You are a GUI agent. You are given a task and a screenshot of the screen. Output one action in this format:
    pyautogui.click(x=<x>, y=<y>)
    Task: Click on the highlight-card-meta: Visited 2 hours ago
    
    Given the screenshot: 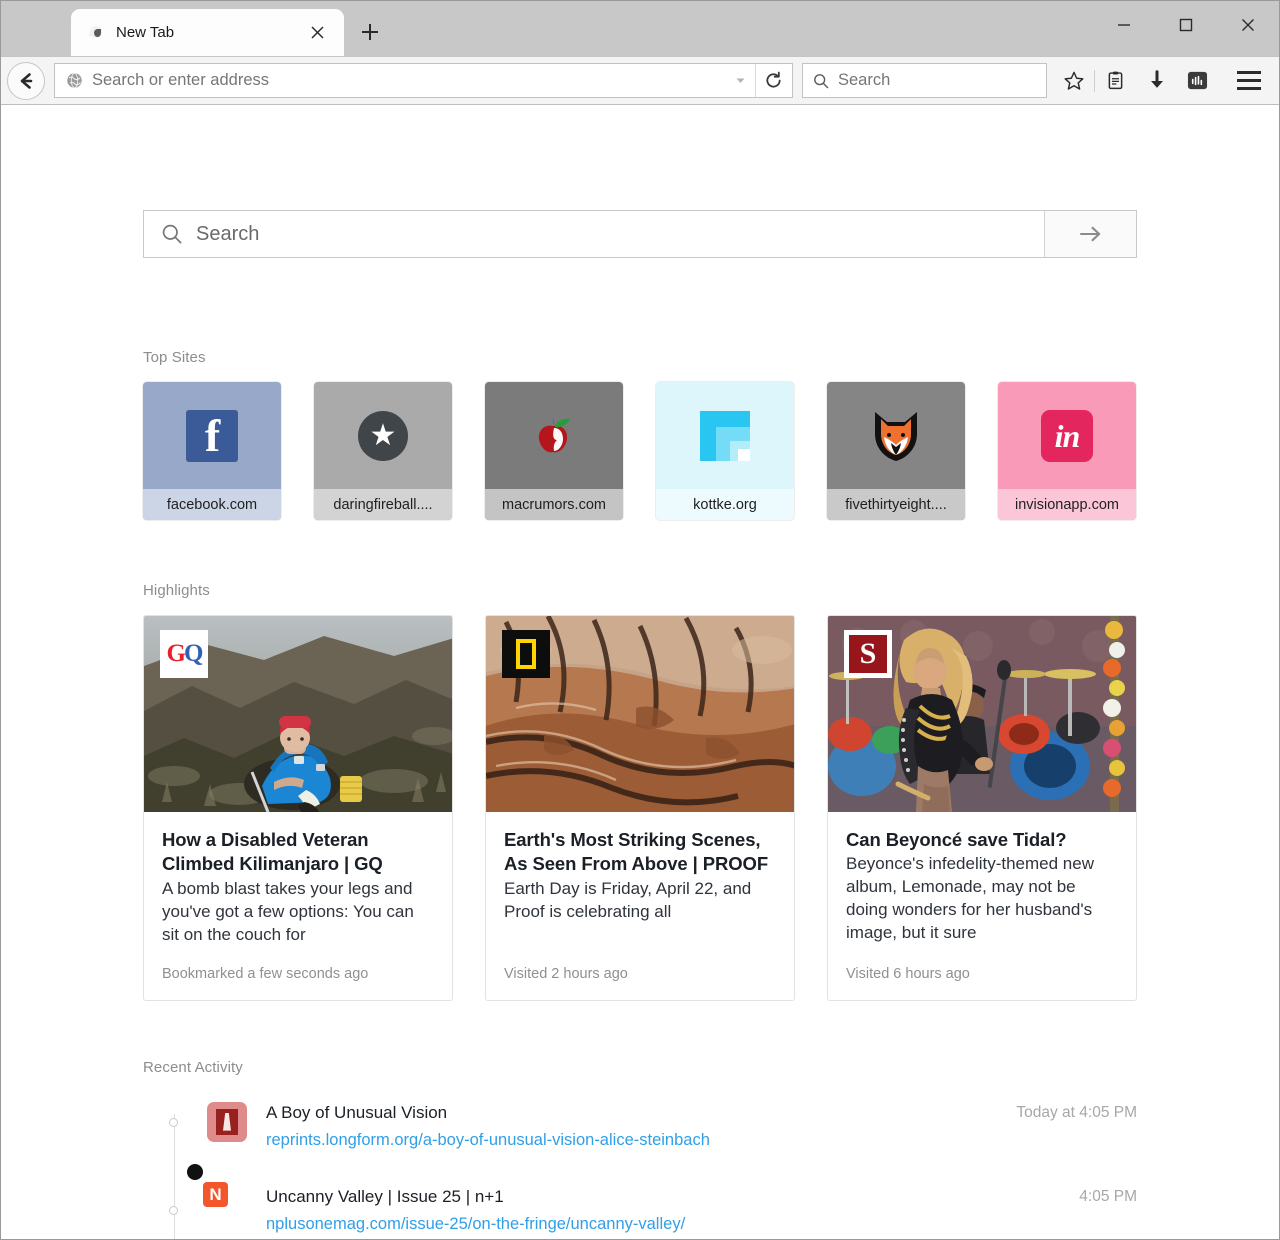 What is the action you would take?
    pyautogui.click(x=566, y=973)
    